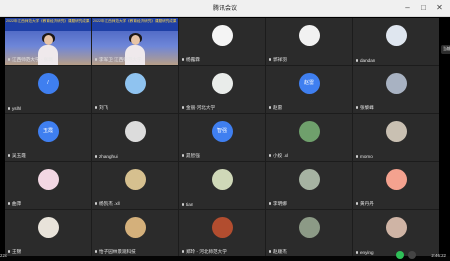 The height and width of the screenshot is (261, 450). What do you see at coordinates (206, 251) in the screenshot?
I see `participant-name-text: 郑玲 - 河北师范大学` at bounding box center [206, 251].